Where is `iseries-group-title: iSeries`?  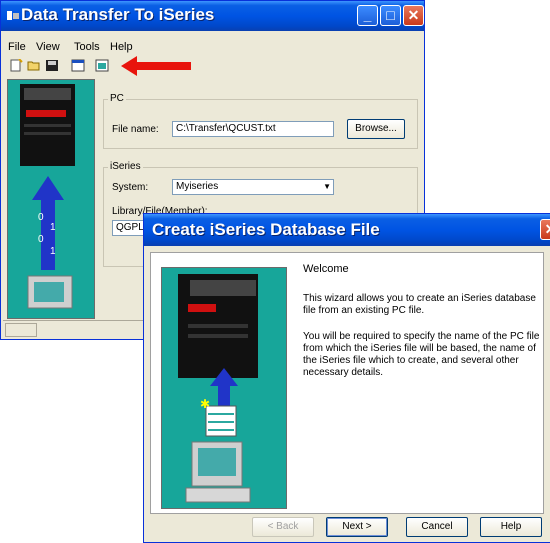
iseries-group-title: iSeries is located at coordinates (125, 166).